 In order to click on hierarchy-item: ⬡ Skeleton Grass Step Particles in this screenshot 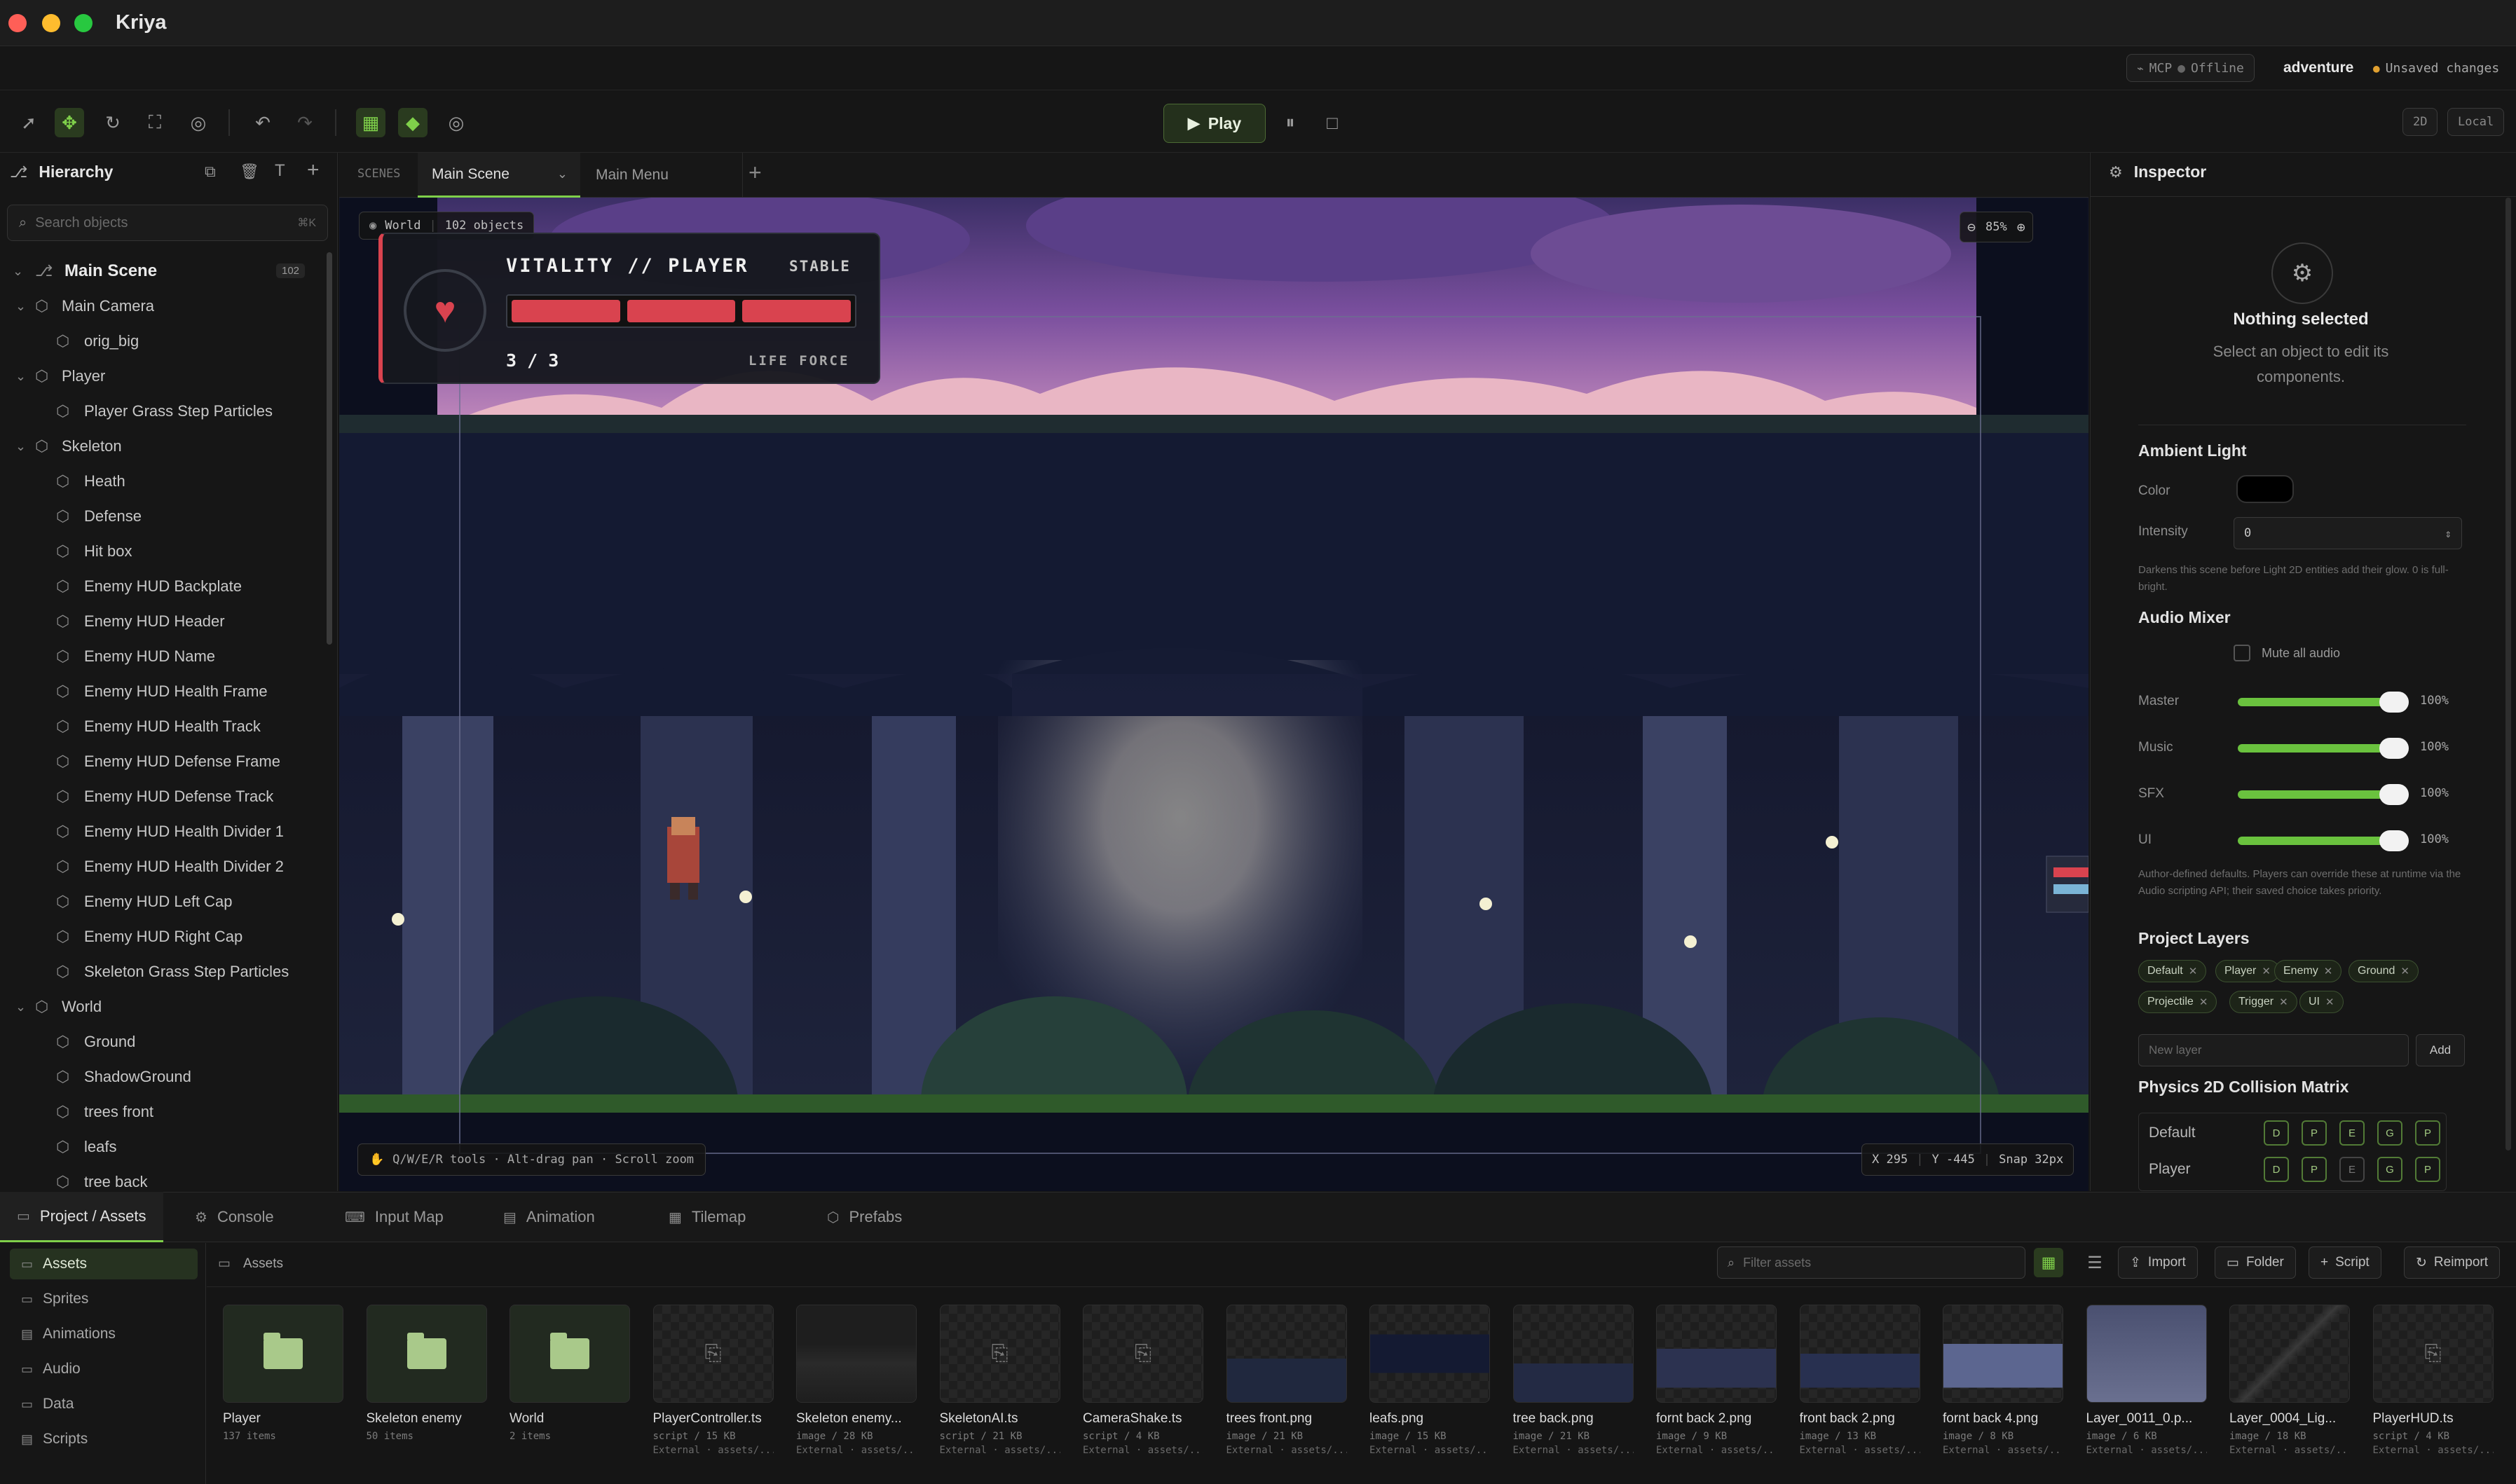, I will do `click(157, 971)`.